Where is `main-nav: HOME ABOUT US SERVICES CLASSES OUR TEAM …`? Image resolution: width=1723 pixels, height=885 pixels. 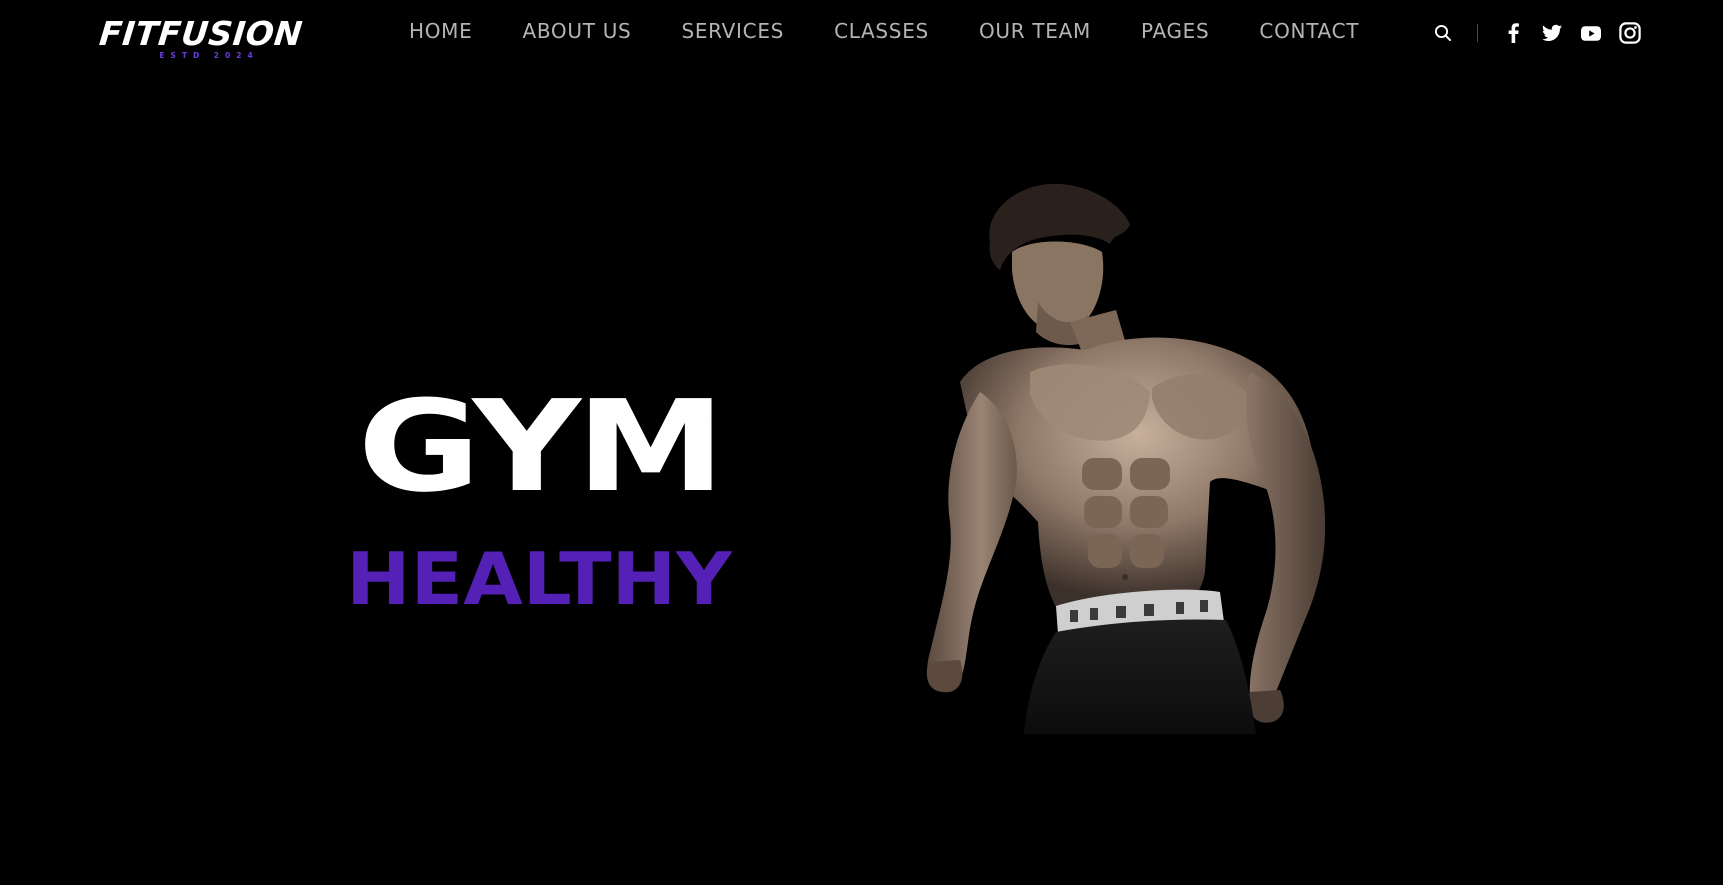
main-nav: HOME ABOUT US SERVICES CLASSES OUR TEAM … is located at coordinates (884, 31).